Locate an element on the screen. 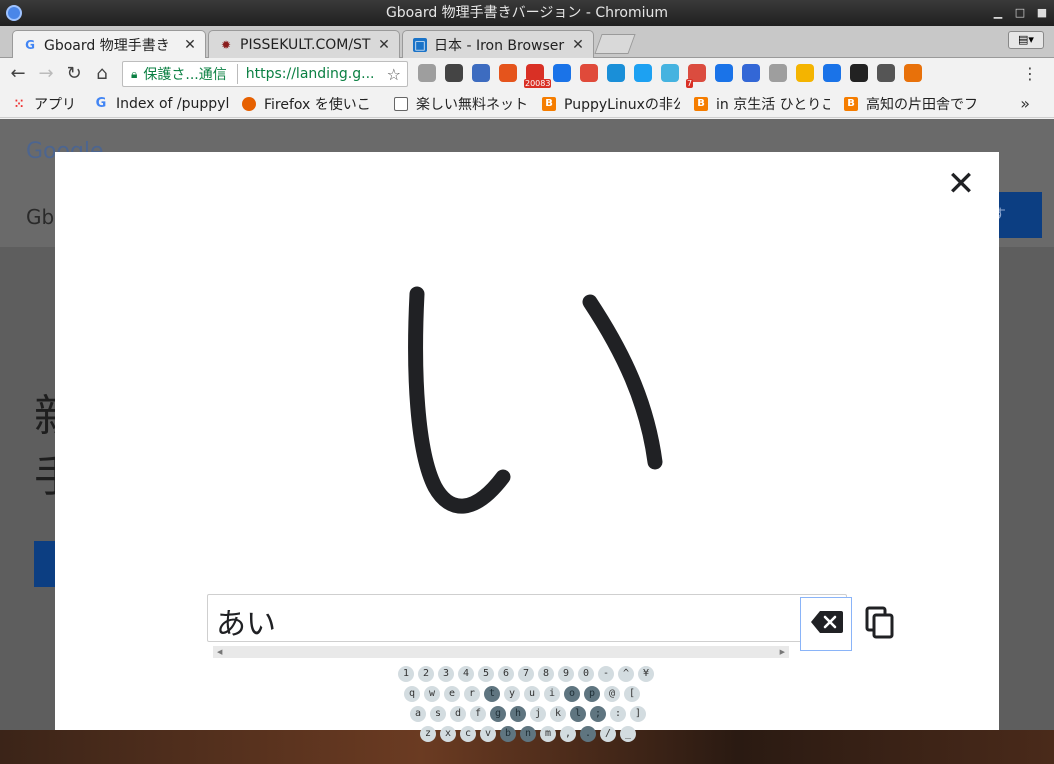  key: 9 is located at coordinates (566, 674).